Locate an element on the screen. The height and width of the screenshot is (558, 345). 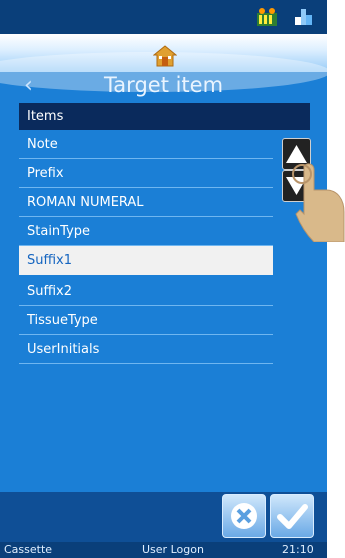
printer-status-icon is located at coordinates (267, 17).